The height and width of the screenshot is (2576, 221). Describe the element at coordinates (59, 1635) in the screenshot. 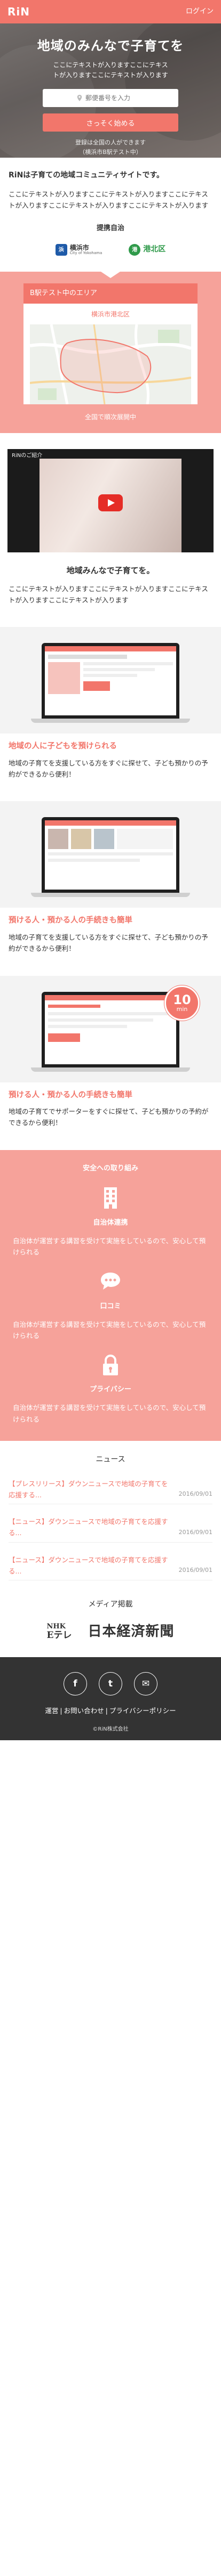

I see `nhk-logo-bottom: Eテレ` at that location.